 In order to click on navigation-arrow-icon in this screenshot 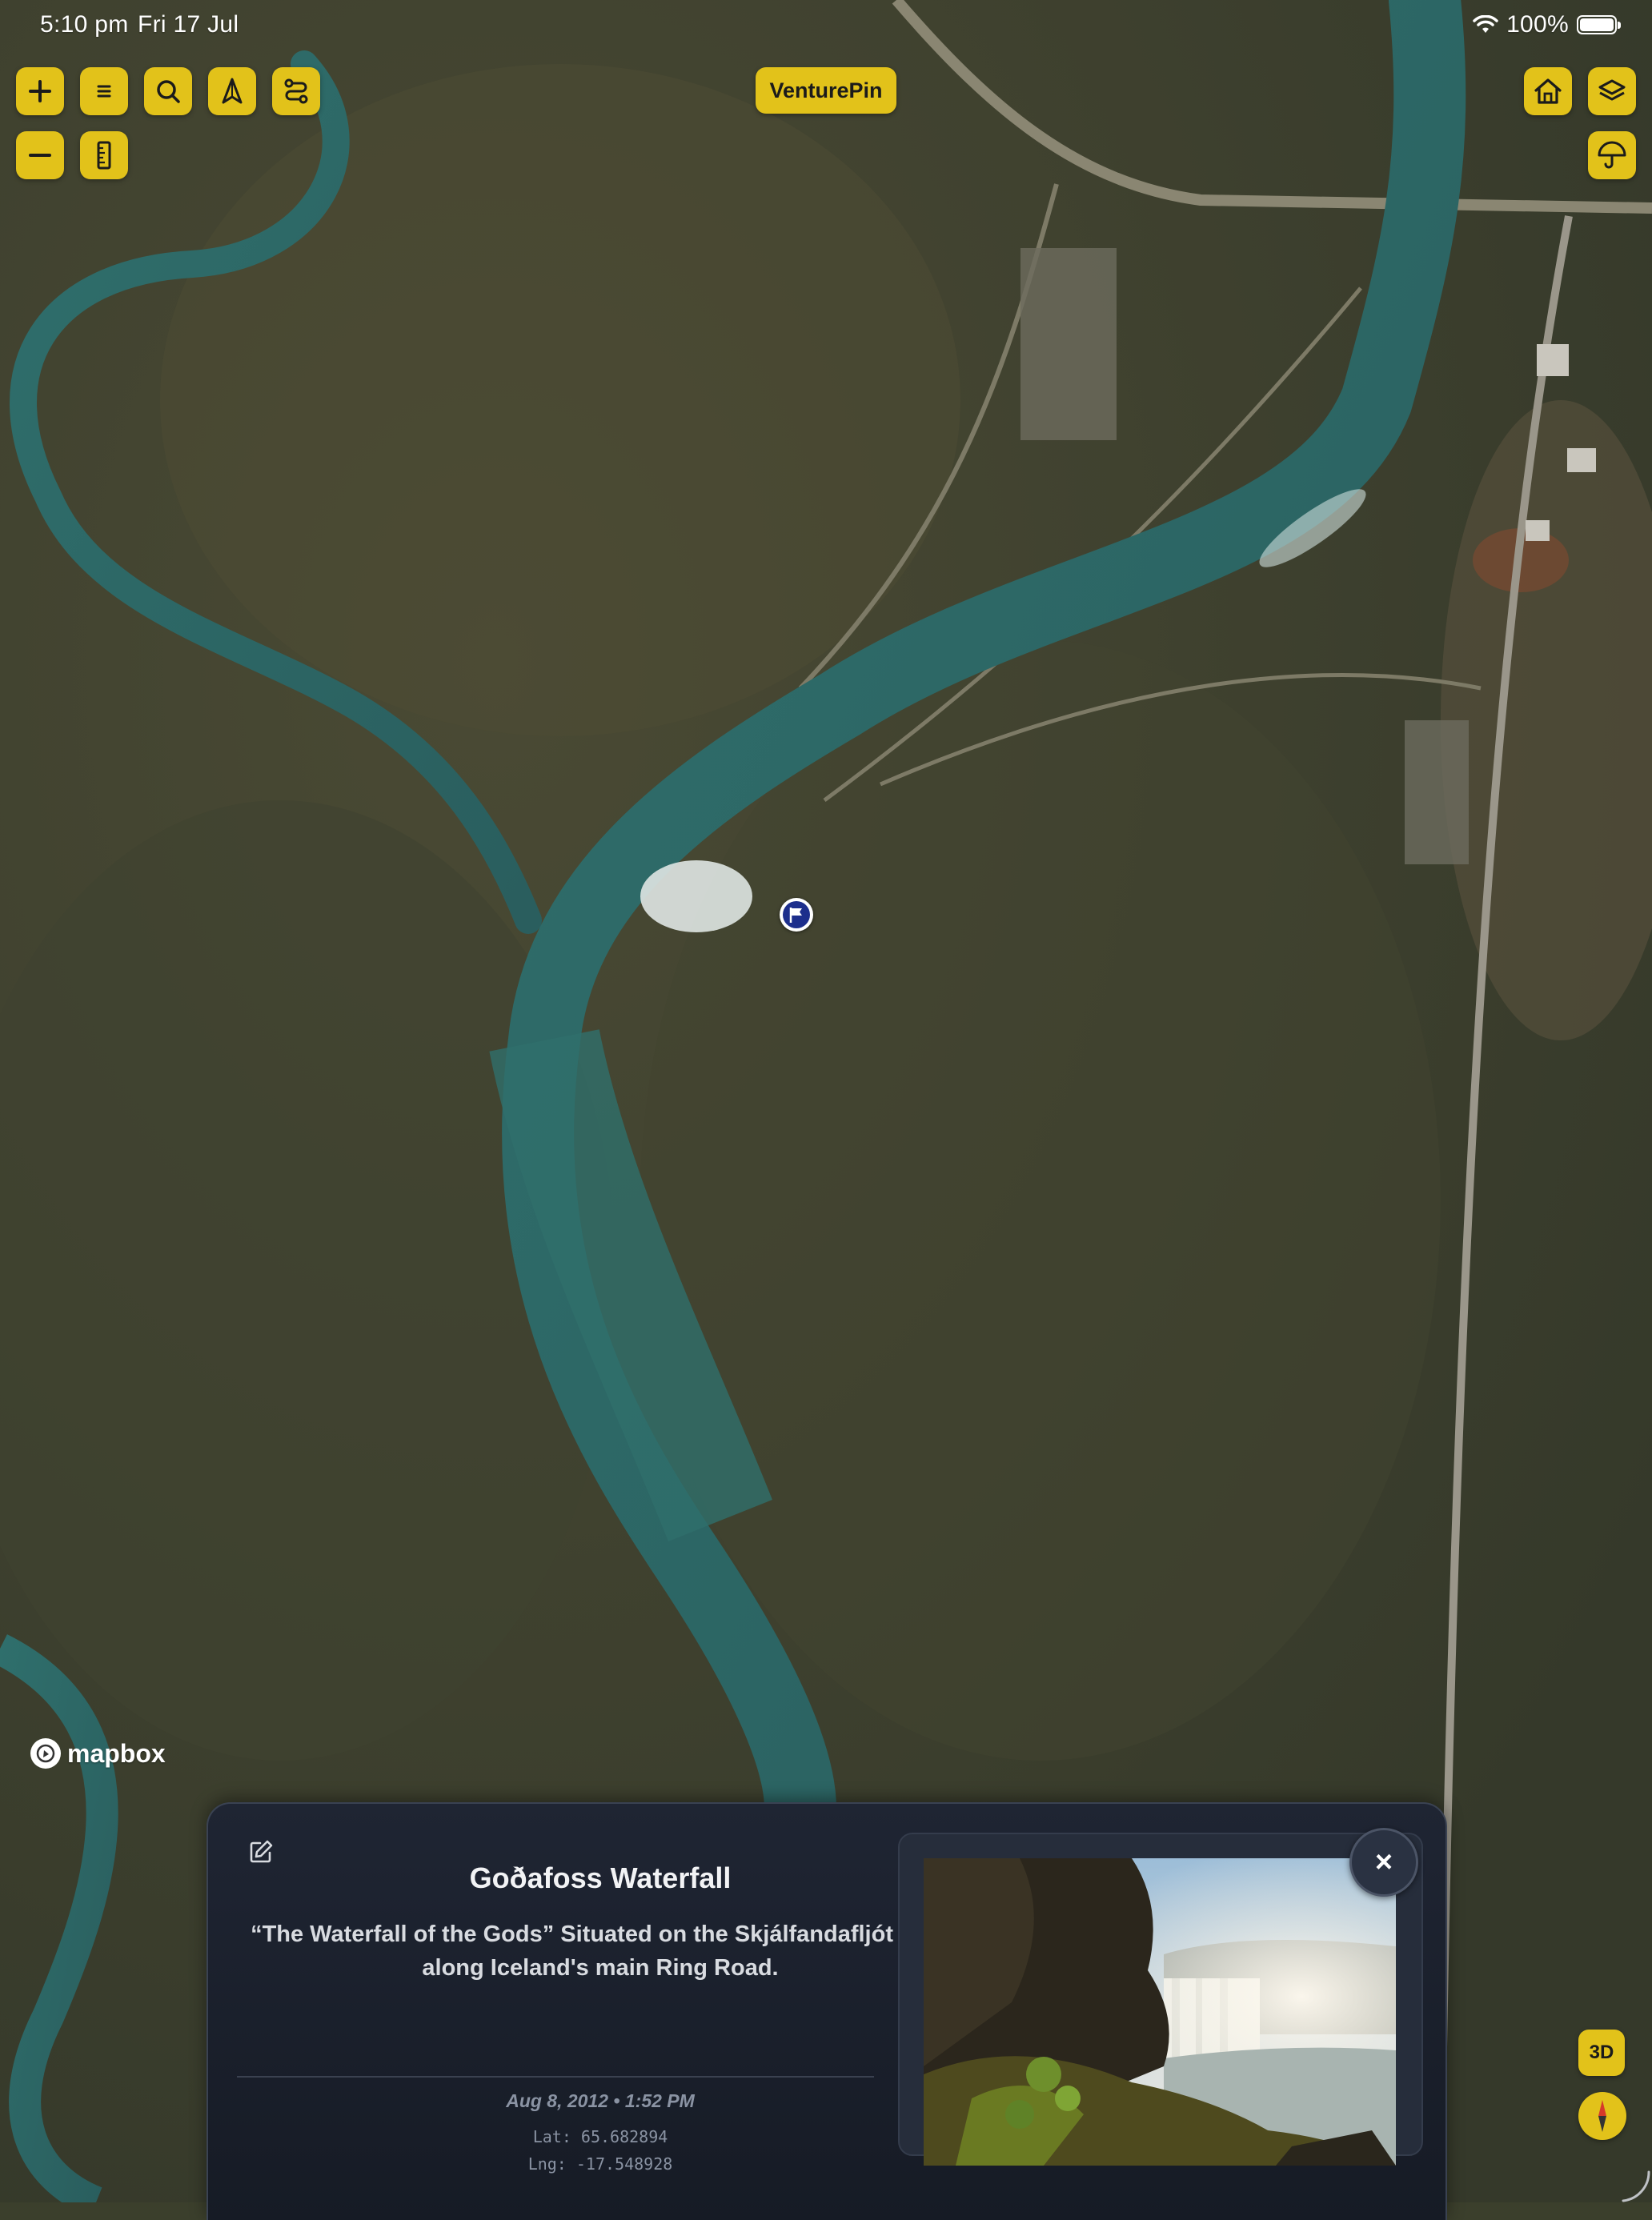, I will do `click(232, 91)`.